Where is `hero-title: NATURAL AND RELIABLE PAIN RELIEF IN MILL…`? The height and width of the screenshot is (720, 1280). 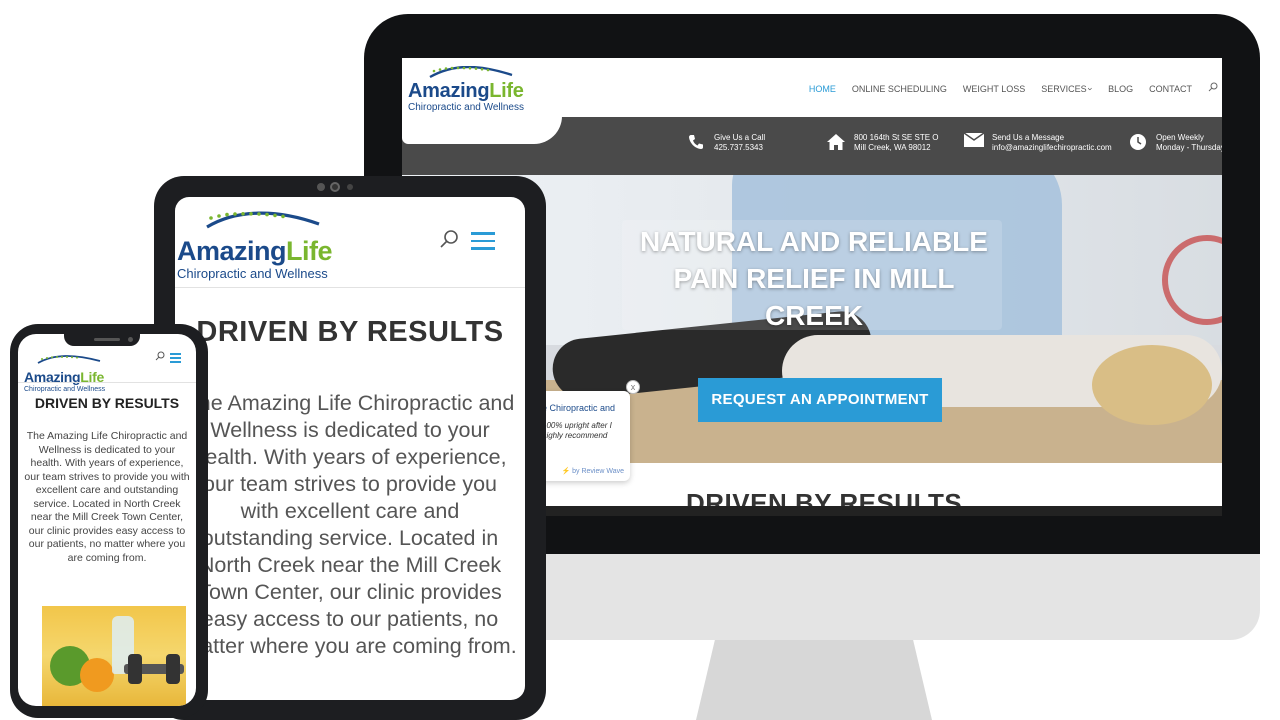
hero-title: NATURAL AND RELIABLE PAIN RELIEF IN MILL… is located at coordinates (814, 278).